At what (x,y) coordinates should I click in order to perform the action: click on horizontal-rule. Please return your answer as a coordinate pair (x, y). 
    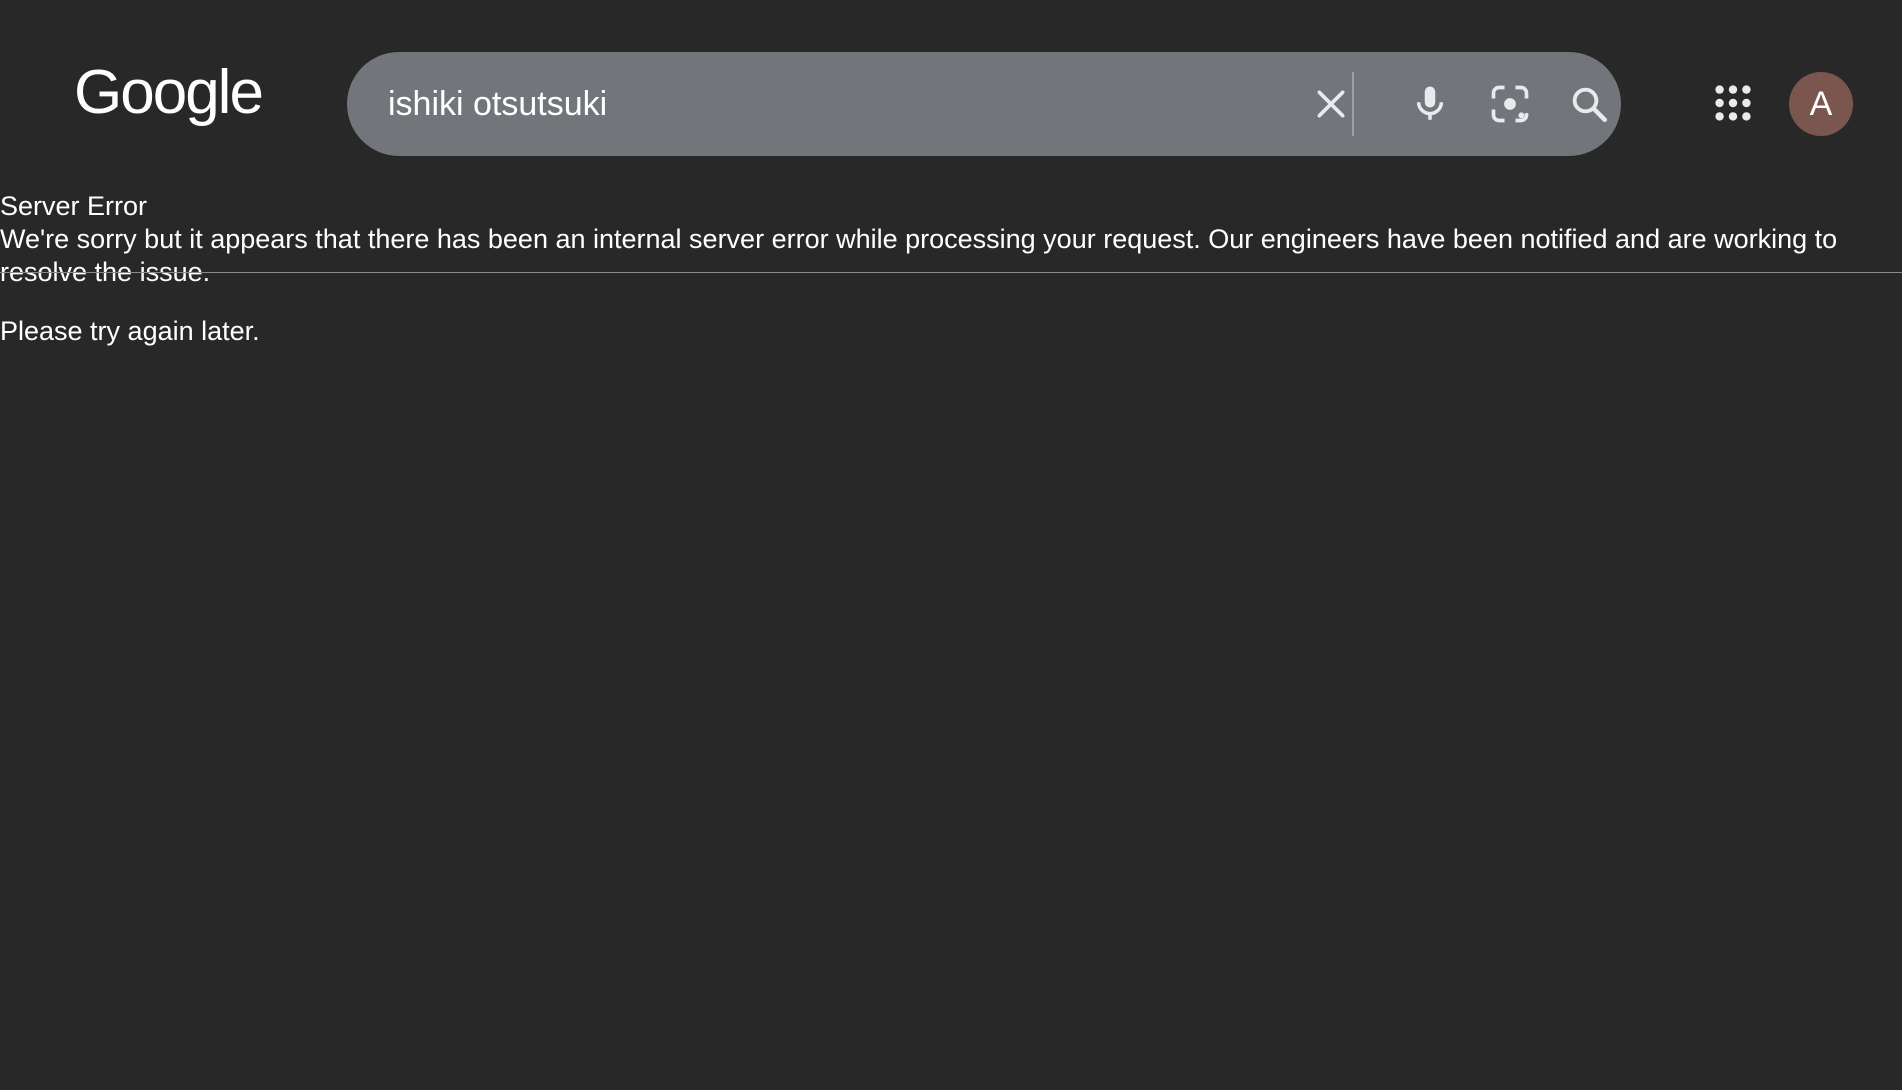
    Looking at the image, I should click on (951, 272).